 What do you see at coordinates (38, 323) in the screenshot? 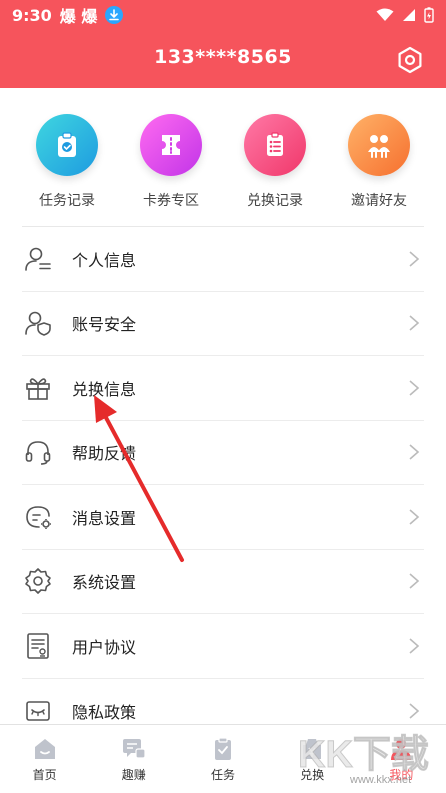
I see `user-shield-icon` at bounding box center [38, 323].